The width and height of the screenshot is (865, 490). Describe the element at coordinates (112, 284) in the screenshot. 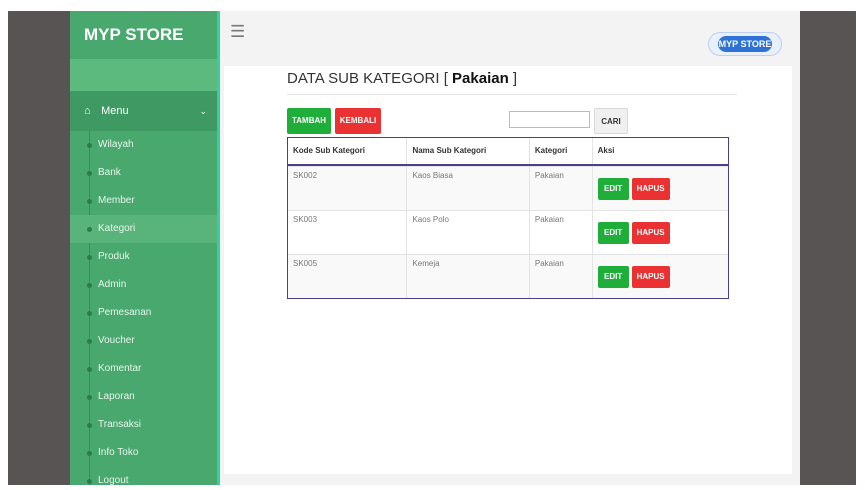

I see `sidebar-item-label: Admin` at that location.